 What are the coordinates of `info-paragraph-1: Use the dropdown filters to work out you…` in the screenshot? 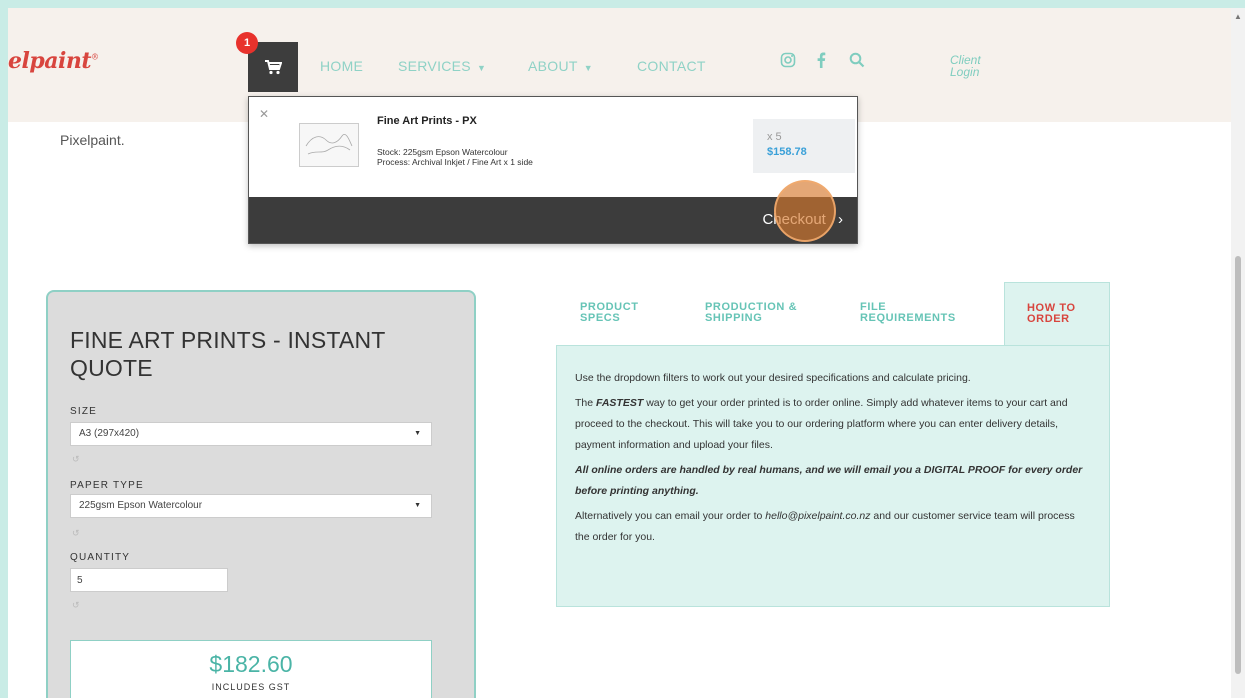 It's located at (773, 378).